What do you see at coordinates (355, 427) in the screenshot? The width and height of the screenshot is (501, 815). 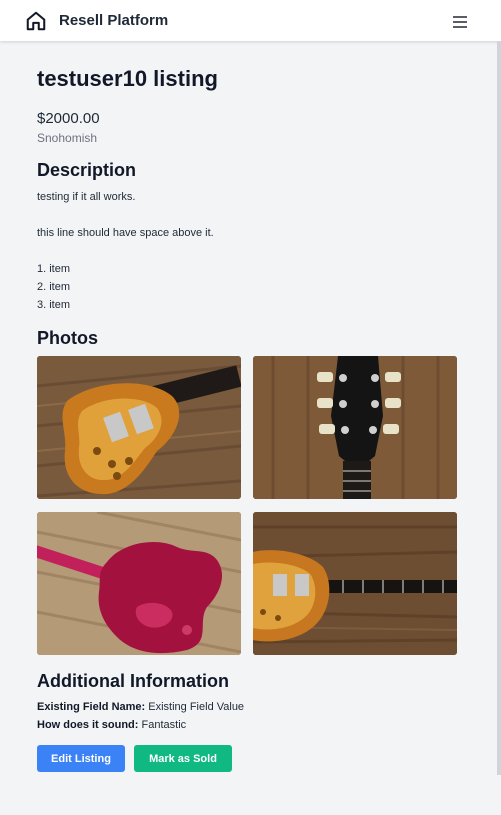 I see `photo-guitar-headstock` at bounding box center [355, 427].